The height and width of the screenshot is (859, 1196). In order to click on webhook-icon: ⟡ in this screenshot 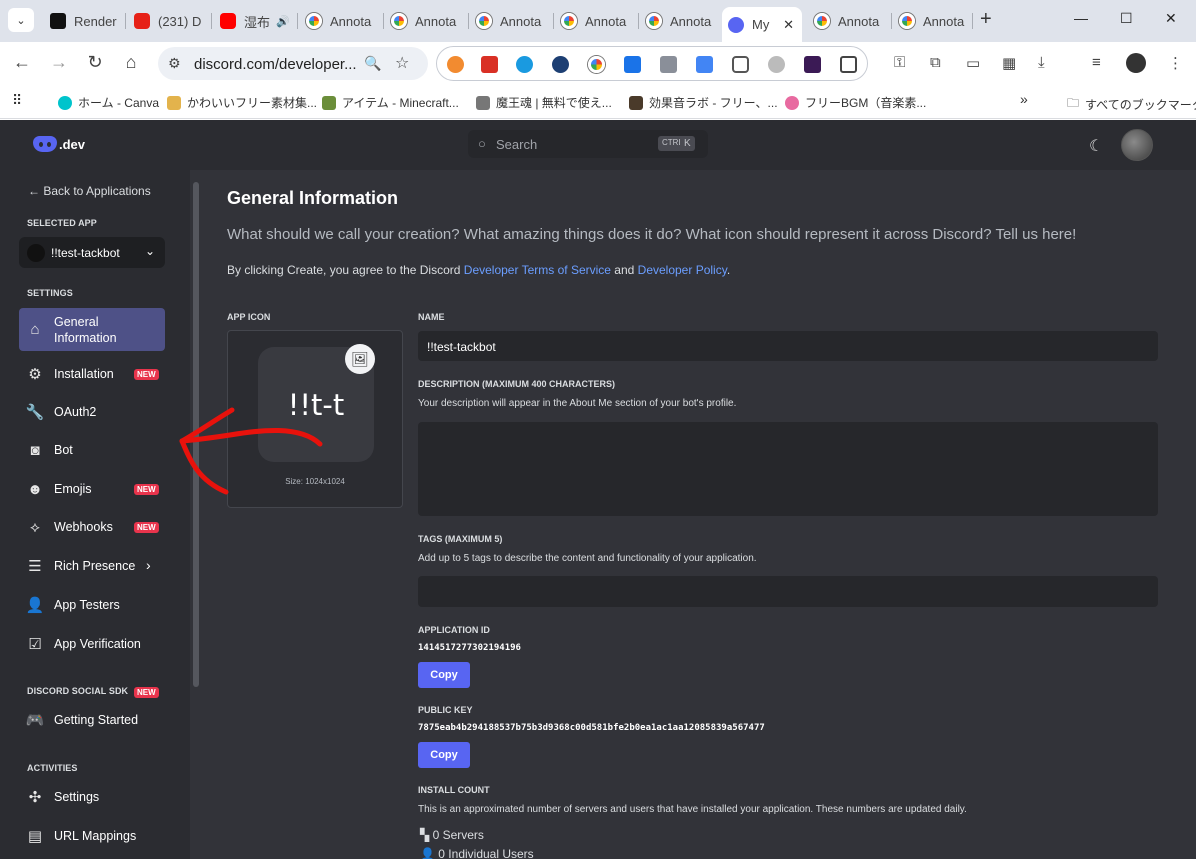, I will do `click(35, 527)`.